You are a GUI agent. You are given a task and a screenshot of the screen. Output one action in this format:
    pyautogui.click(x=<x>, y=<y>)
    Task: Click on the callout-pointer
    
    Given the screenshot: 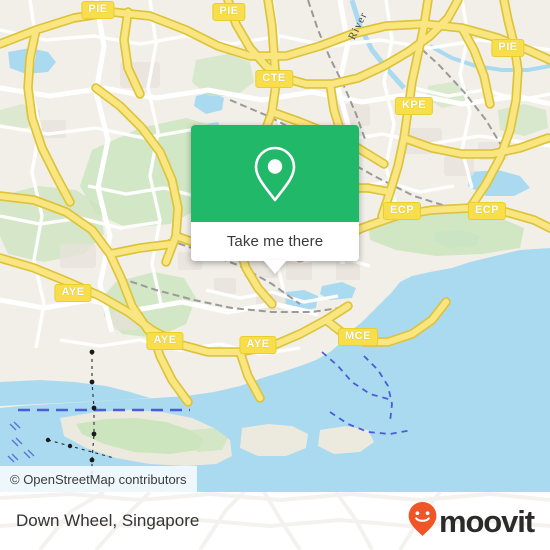 What is the action you would take?
    pyautogui.click(x=275, y=267)
    